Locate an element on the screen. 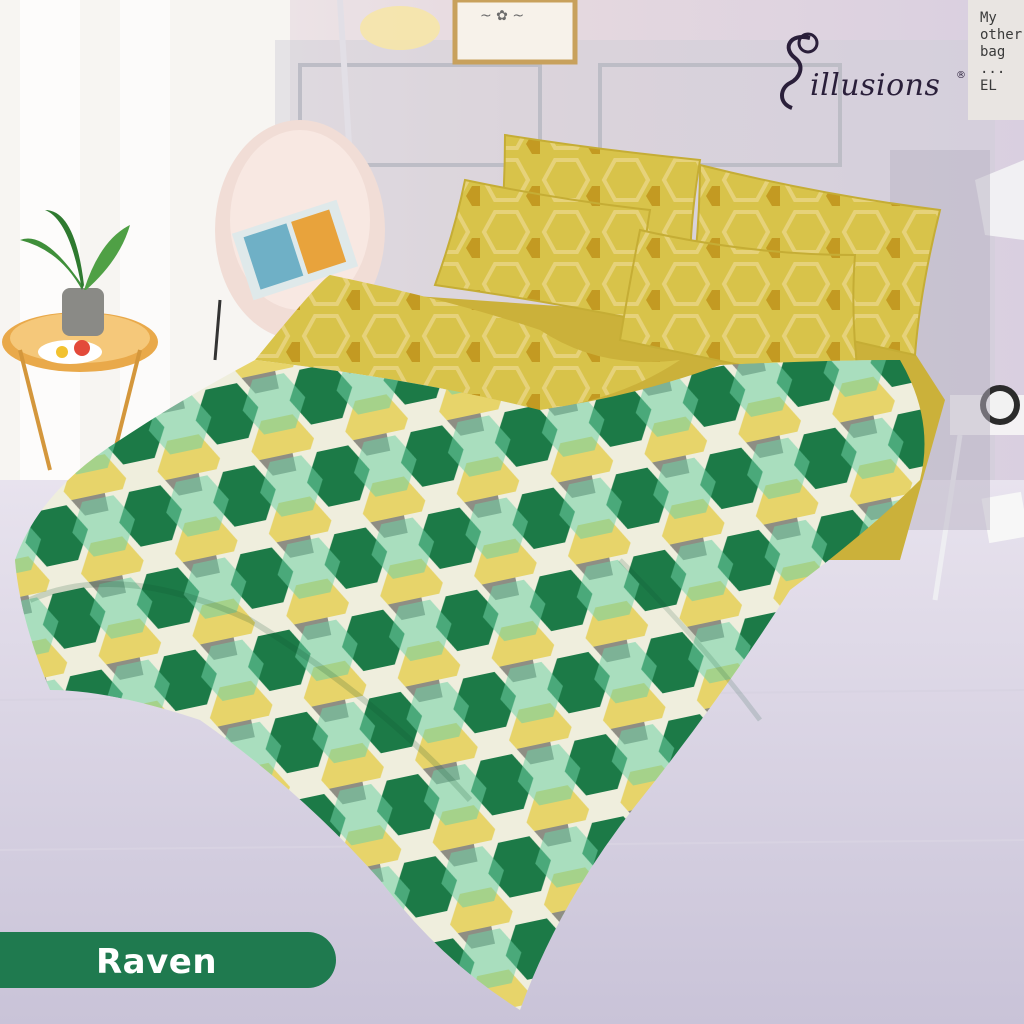 The width and height of the screenshot is (1024, 1024). brand-logo: illusions ® is located at coordinates (885, 83).